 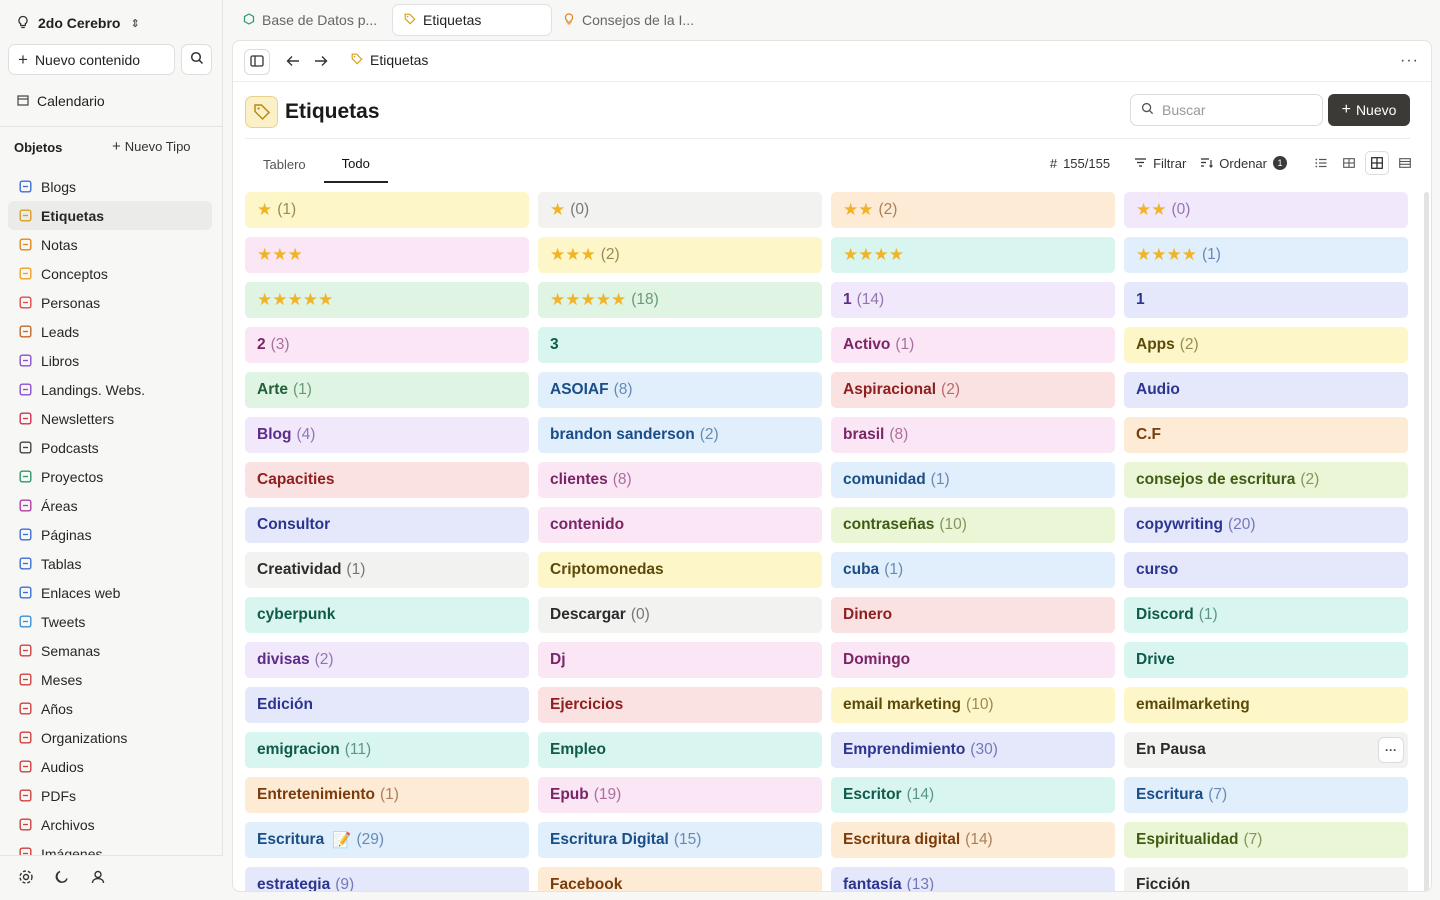 What do you see at coordinates (387, 879) in the screenshot?
I see `tag-card: estrategia (9)` at bounding box center [387, 879].